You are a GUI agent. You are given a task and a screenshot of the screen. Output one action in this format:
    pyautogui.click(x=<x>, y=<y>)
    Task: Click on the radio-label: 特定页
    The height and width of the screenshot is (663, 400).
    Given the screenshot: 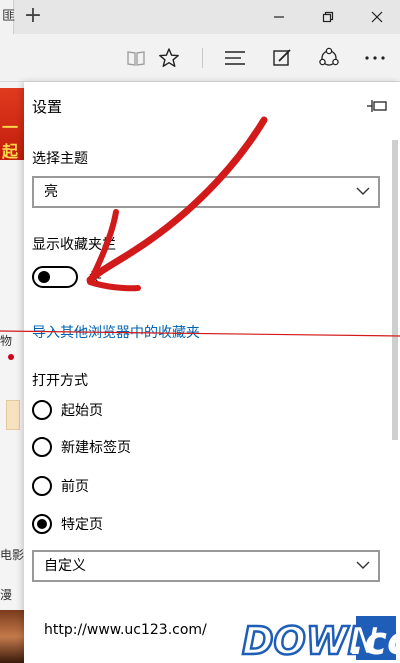 What is the action you would take?
    pyautogui.click(x=82, y=525)
    